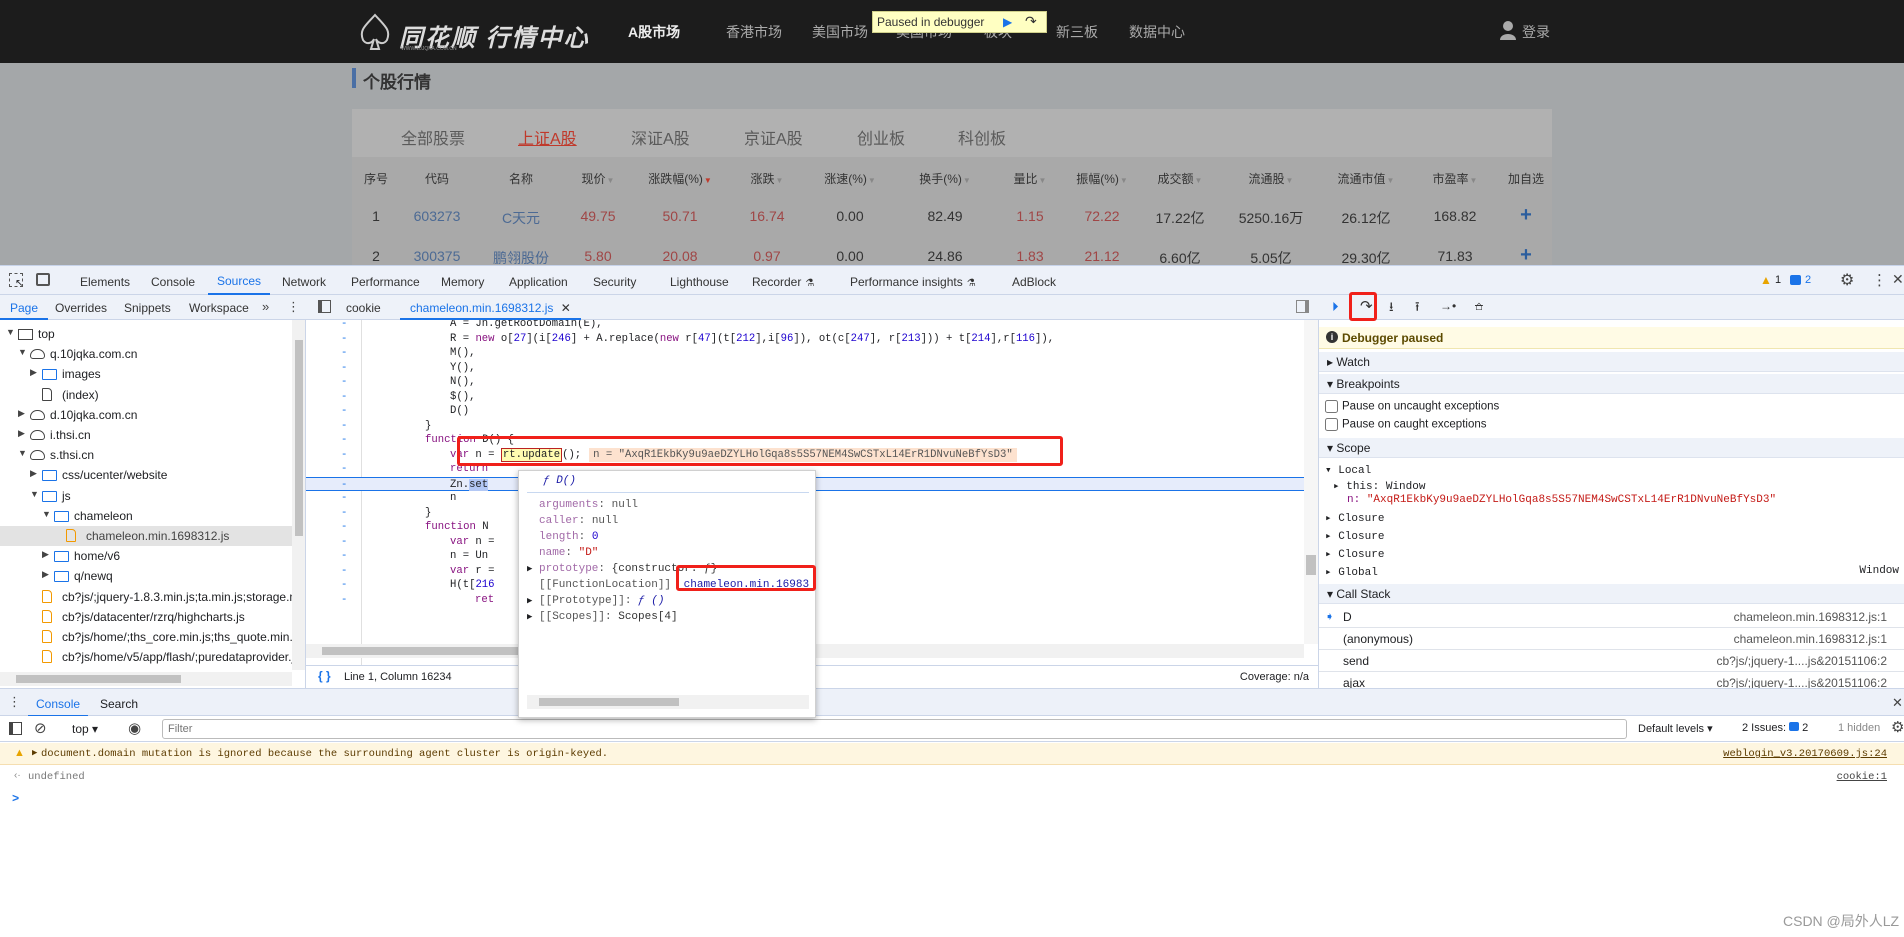 The image size is (1904, 937). I want to click on watch-section: ▸ Watch, so click(1611, 362).